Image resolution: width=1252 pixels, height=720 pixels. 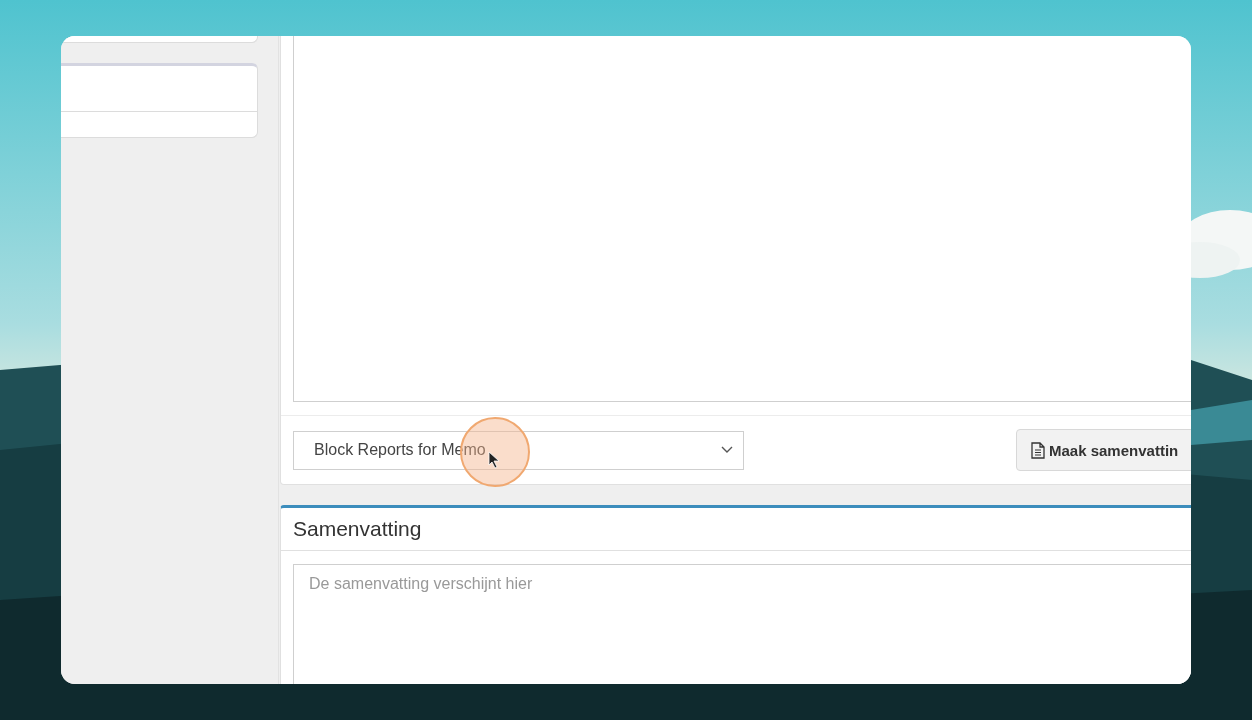 What do you see at coordinates (400, 450) in the screenshot?
I see `dropdown-value: Block Reports for Memo` at bounding box center [400, 450].